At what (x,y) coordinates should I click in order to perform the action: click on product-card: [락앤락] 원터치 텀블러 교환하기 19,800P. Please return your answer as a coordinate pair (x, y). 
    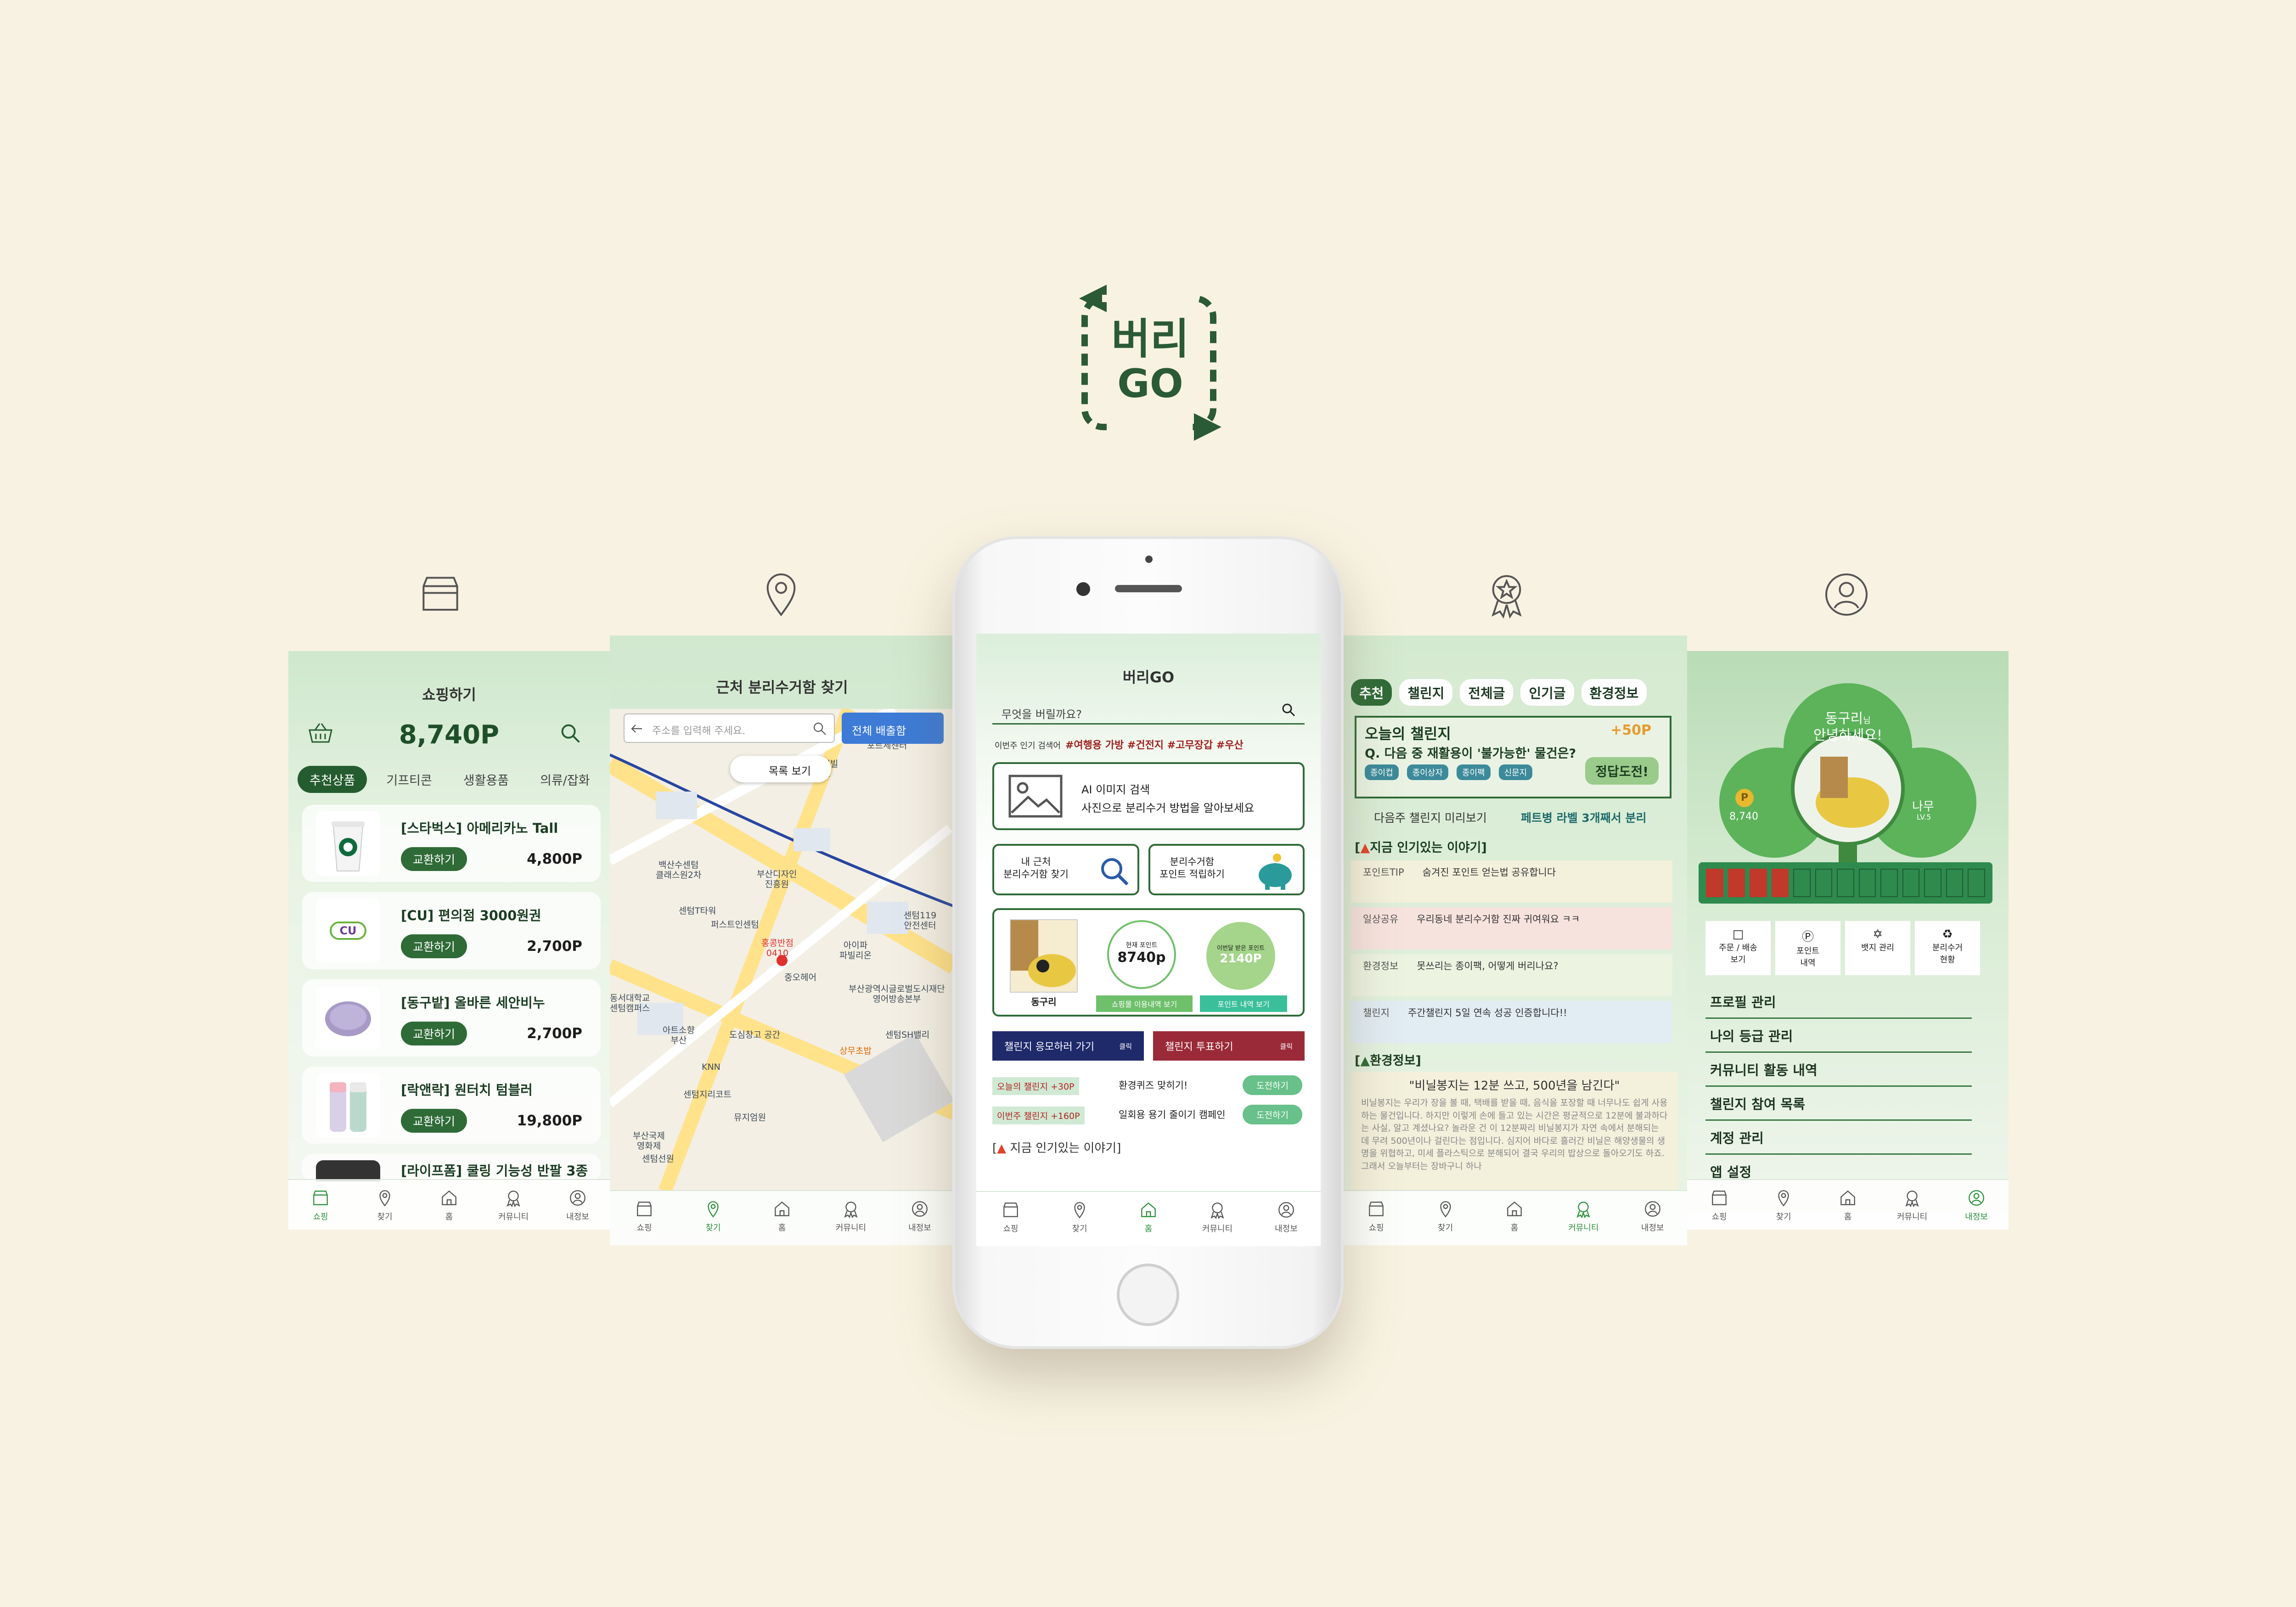
    Looking at the image, I should click on (451, 1105).